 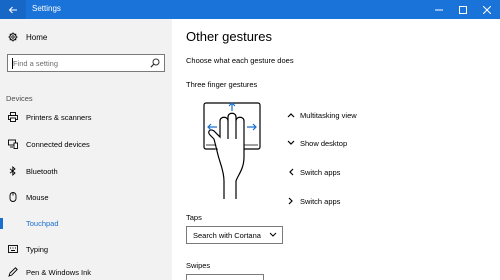 What do you see at coordinates (37, 37) in the screenshot?
I see `home-label: Home` at bounding box center [37, 37].